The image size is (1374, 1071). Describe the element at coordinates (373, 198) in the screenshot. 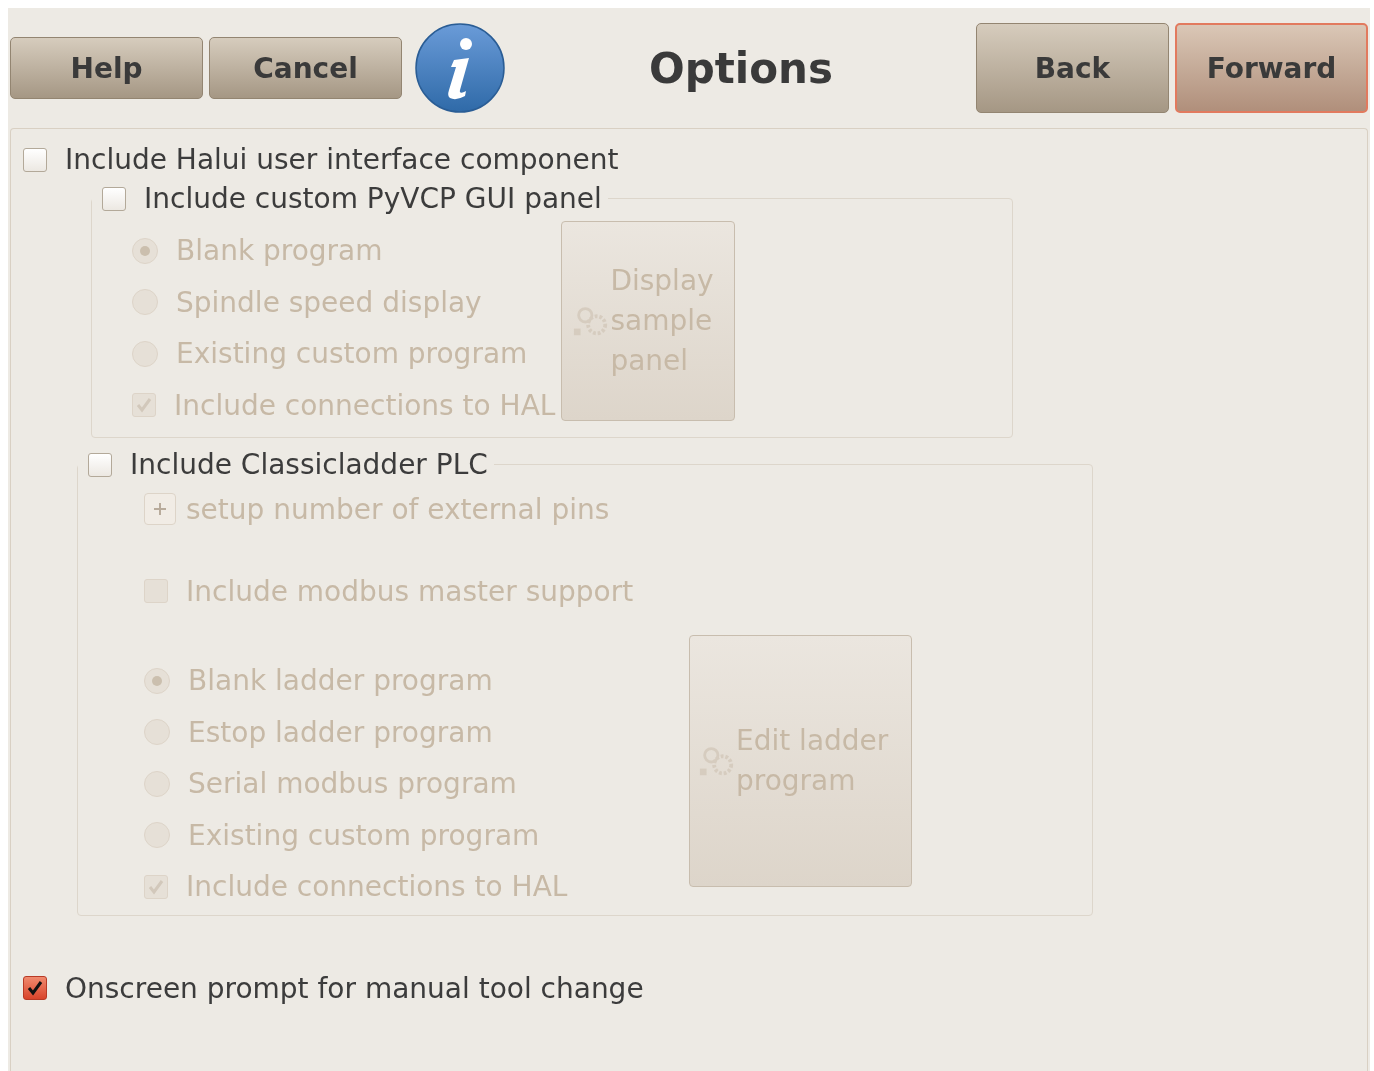

I see `checkbox-label: Include custom PyVCP GUI panel` at that location.